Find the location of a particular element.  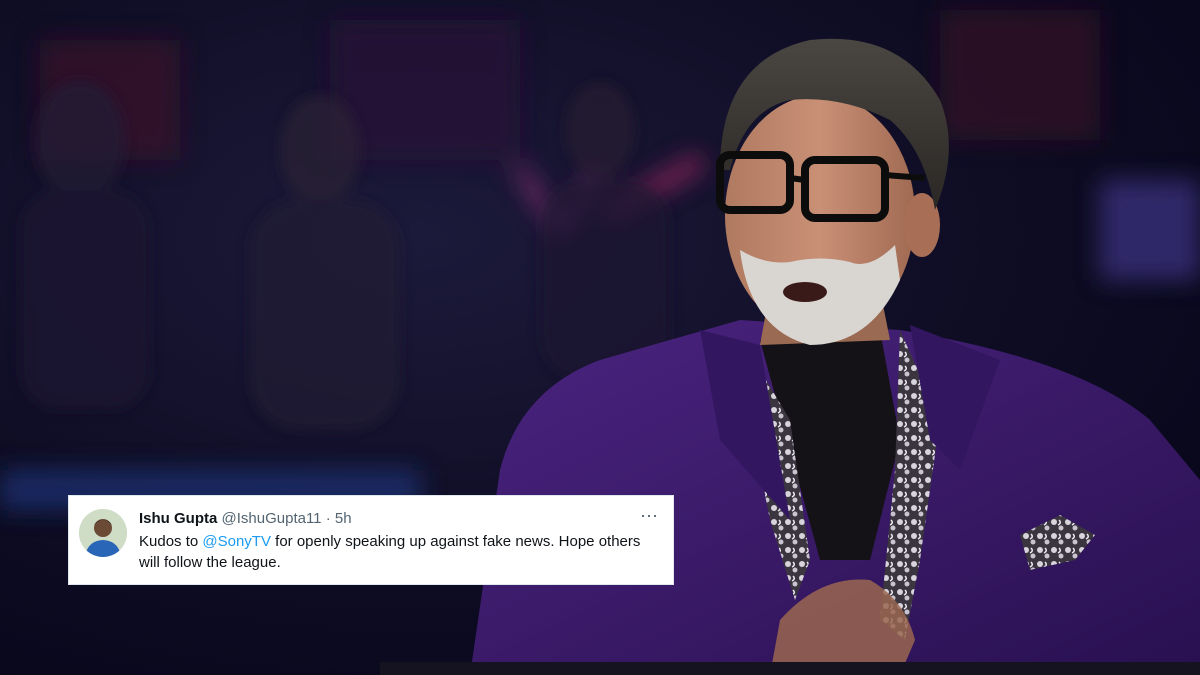

tweet-text-start: Kudos to is located at coordinates (171, 541).